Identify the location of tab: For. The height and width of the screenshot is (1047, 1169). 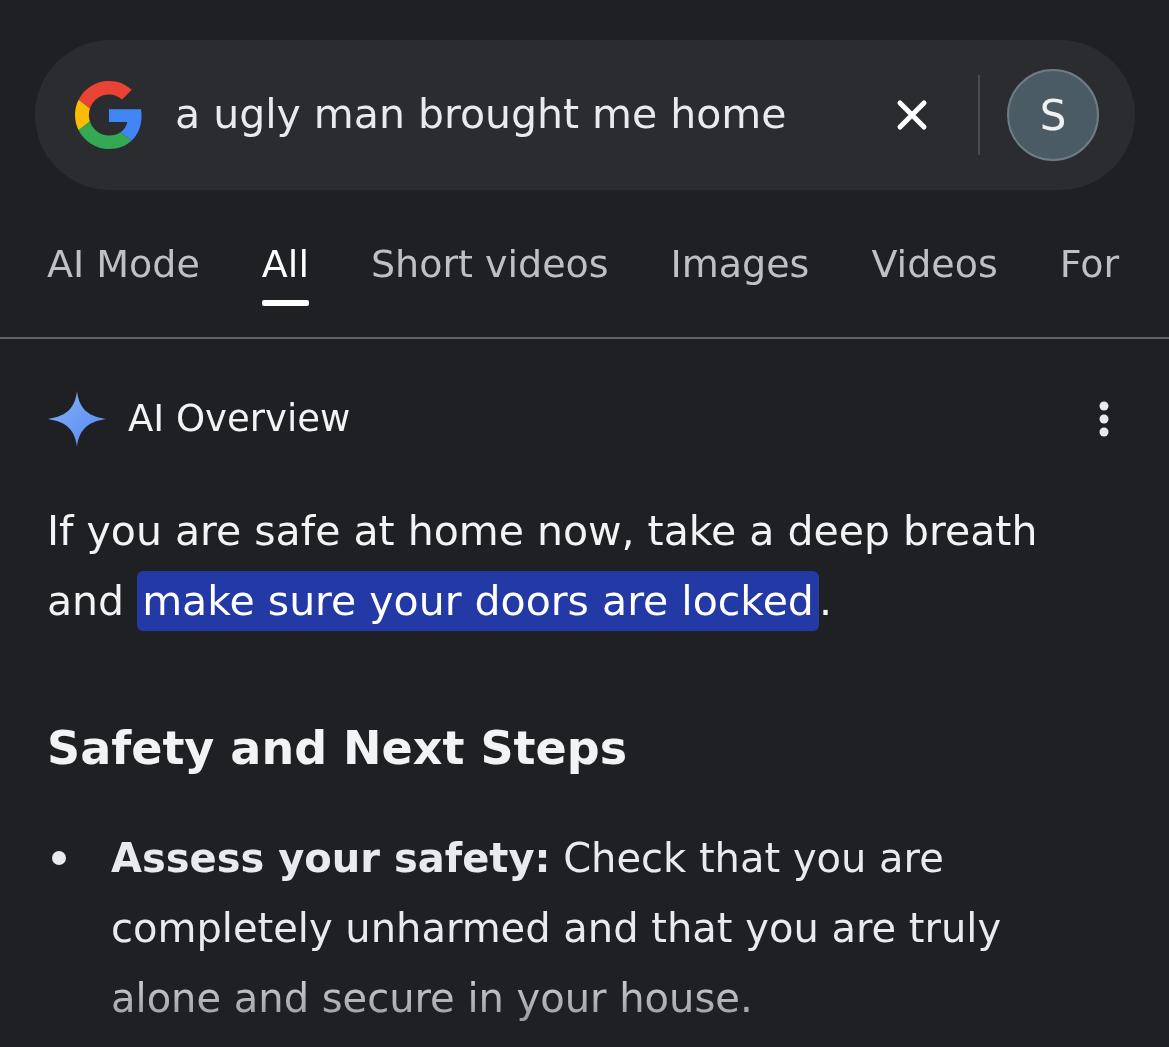
(1089, 273).